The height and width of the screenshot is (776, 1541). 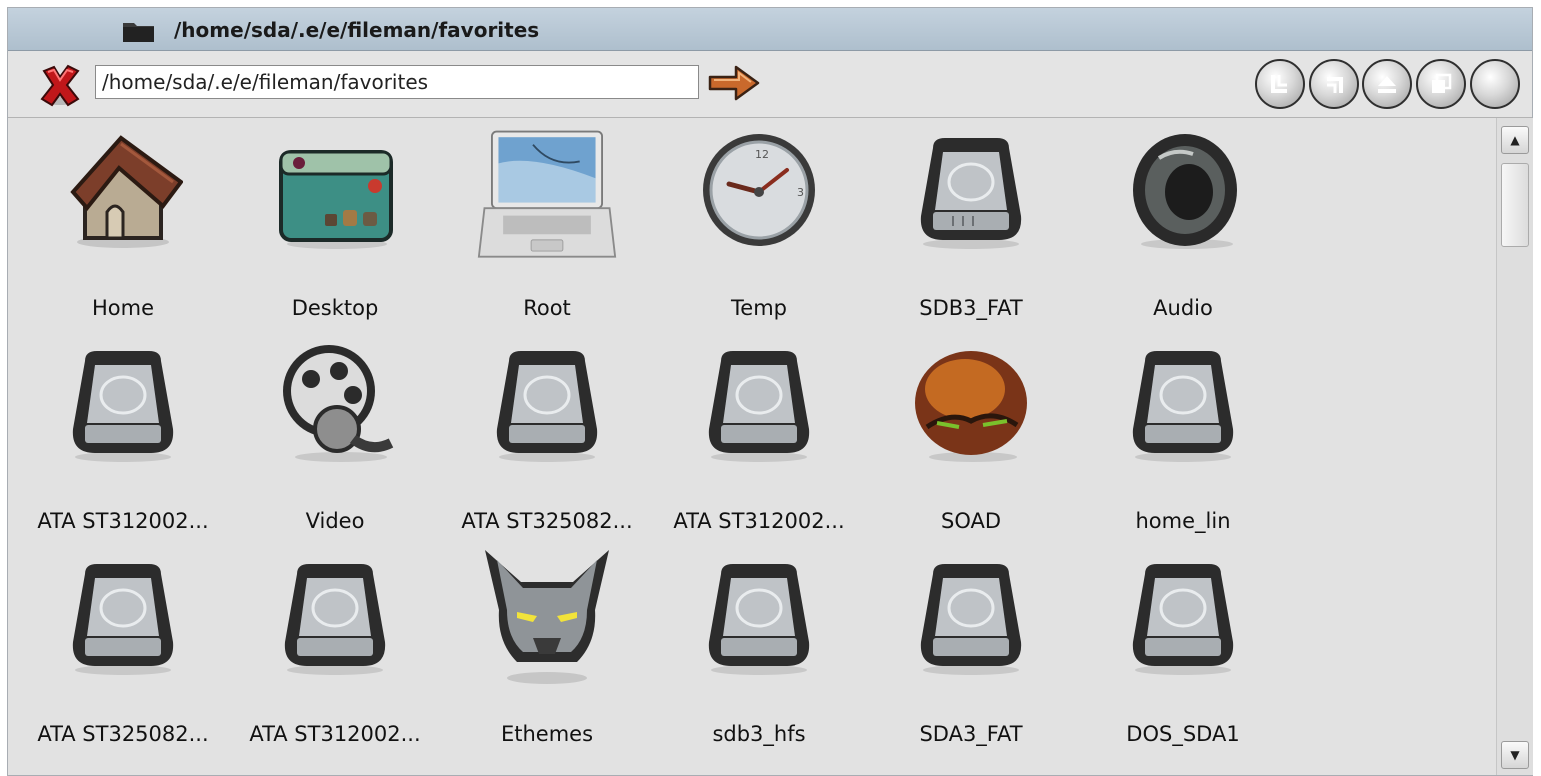 I want to click on icon-item-home: Home, so click(x=123, y=236).